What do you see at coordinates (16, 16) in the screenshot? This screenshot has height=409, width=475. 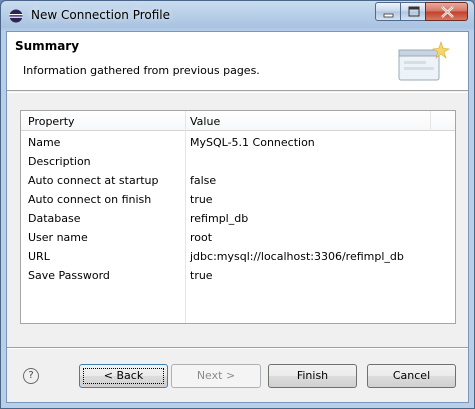 I see `eclipse-icon` at bounding box center [16, 16].